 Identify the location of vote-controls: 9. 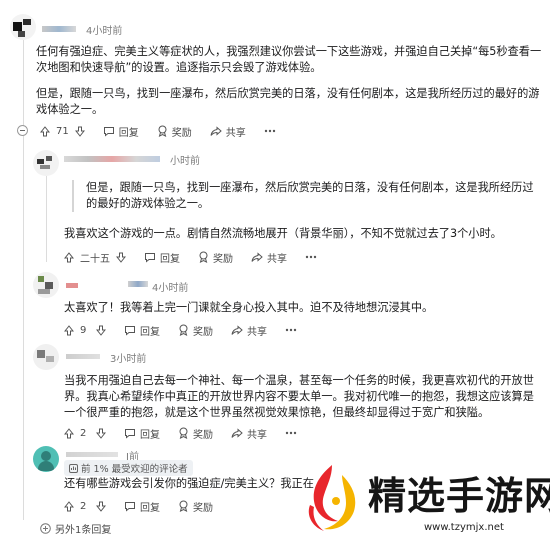
(85, 330).